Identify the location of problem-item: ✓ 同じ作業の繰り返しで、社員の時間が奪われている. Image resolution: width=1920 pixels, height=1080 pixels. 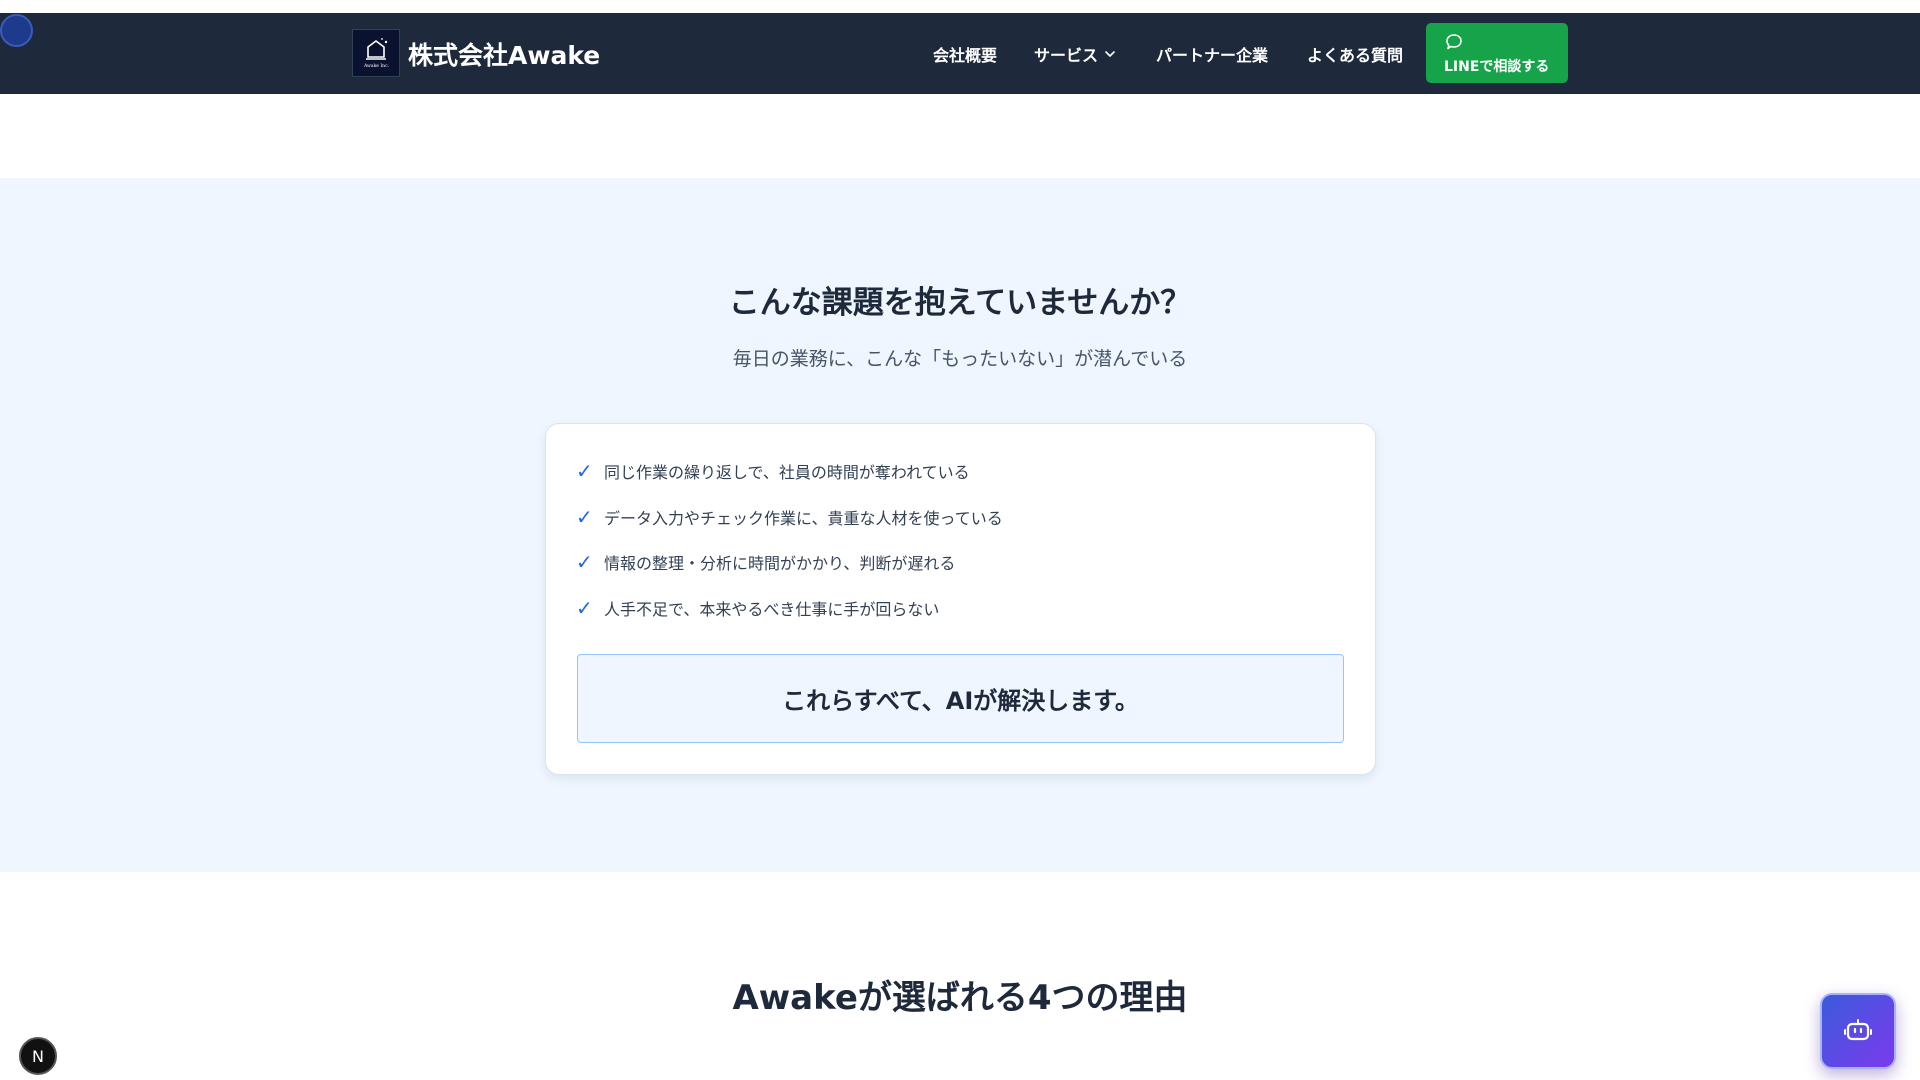
(773, 471).